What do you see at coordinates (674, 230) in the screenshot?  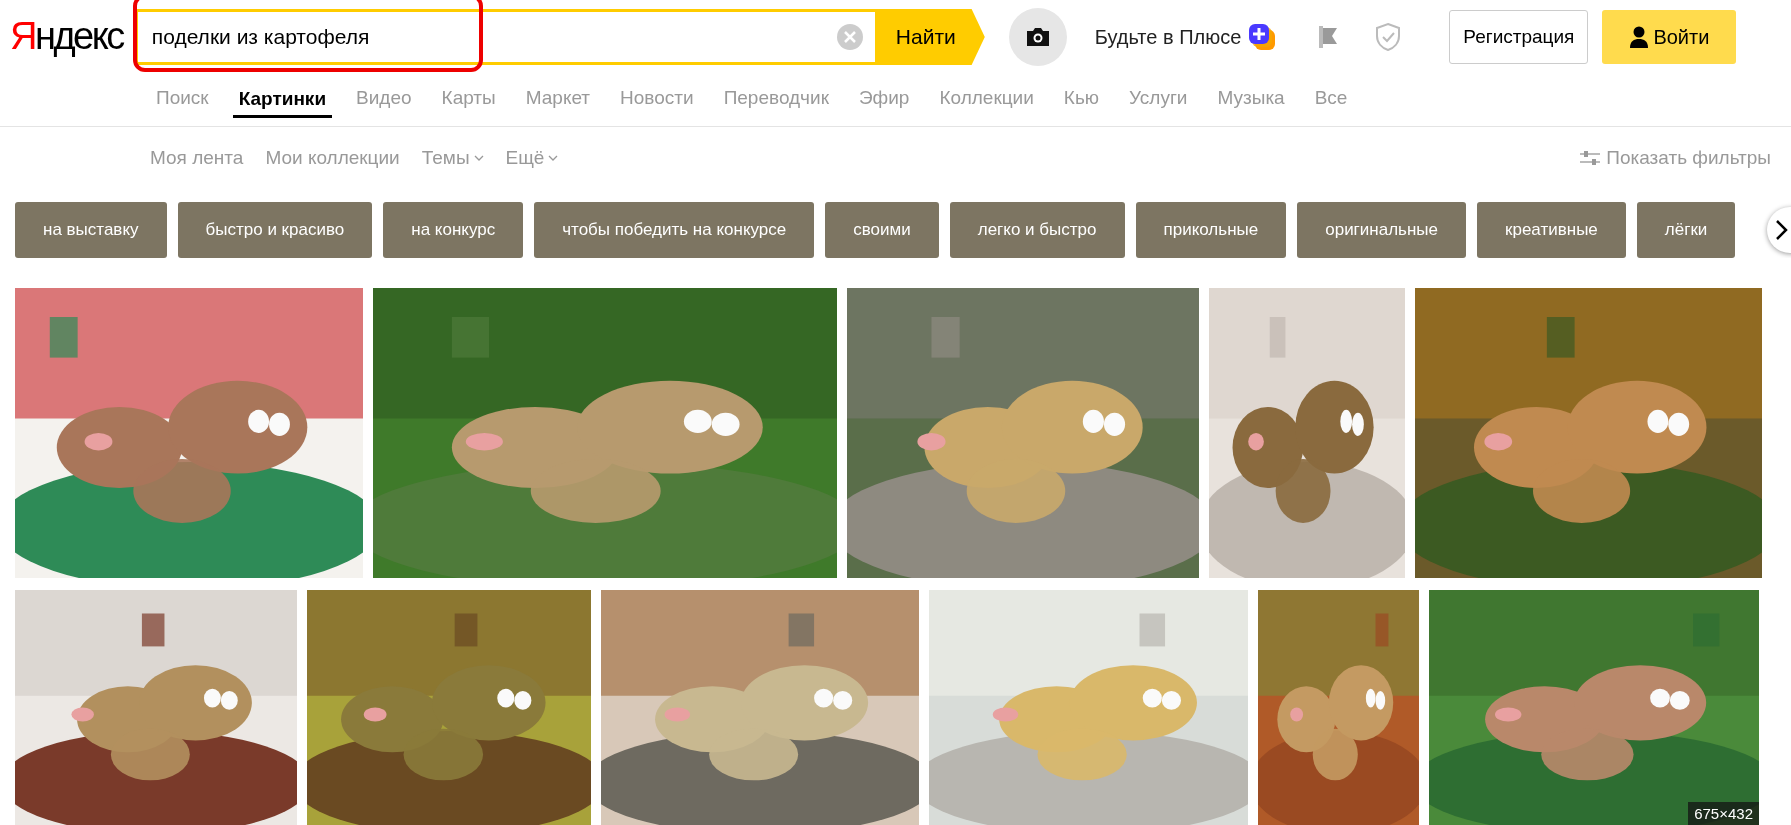 I see `suggestion-chip: чтобы победить на конкурсе` at bounding box center [674, 230].